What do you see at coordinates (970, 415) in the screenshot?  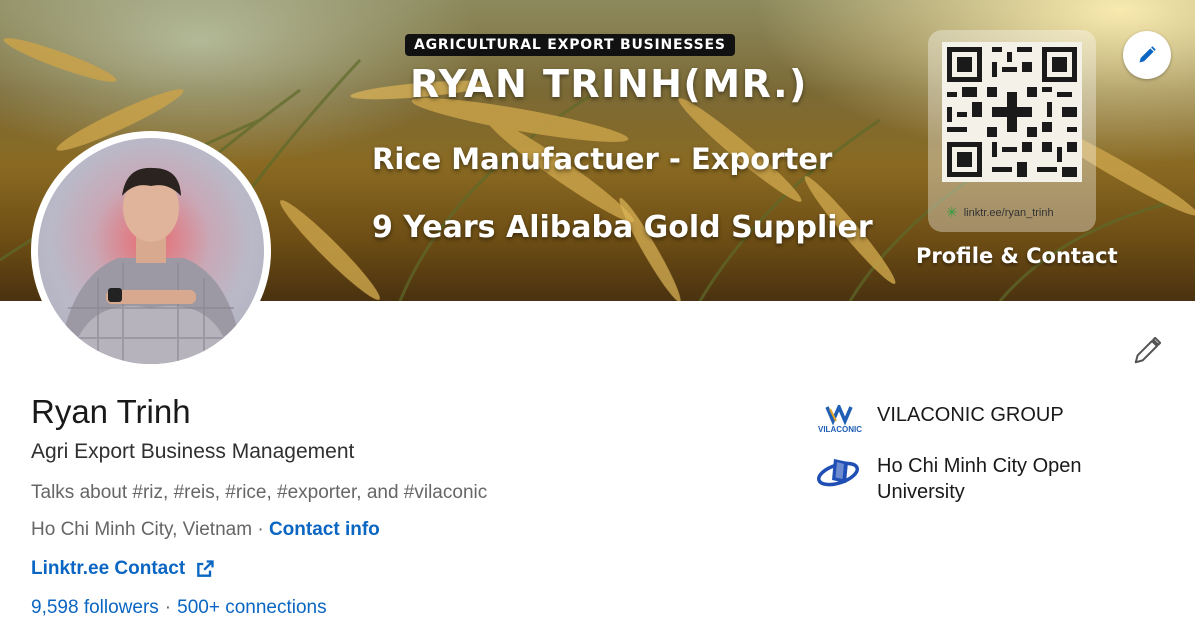 I see `org-company-name: VILACONIC GROUP` at bounding box center [970, 415].